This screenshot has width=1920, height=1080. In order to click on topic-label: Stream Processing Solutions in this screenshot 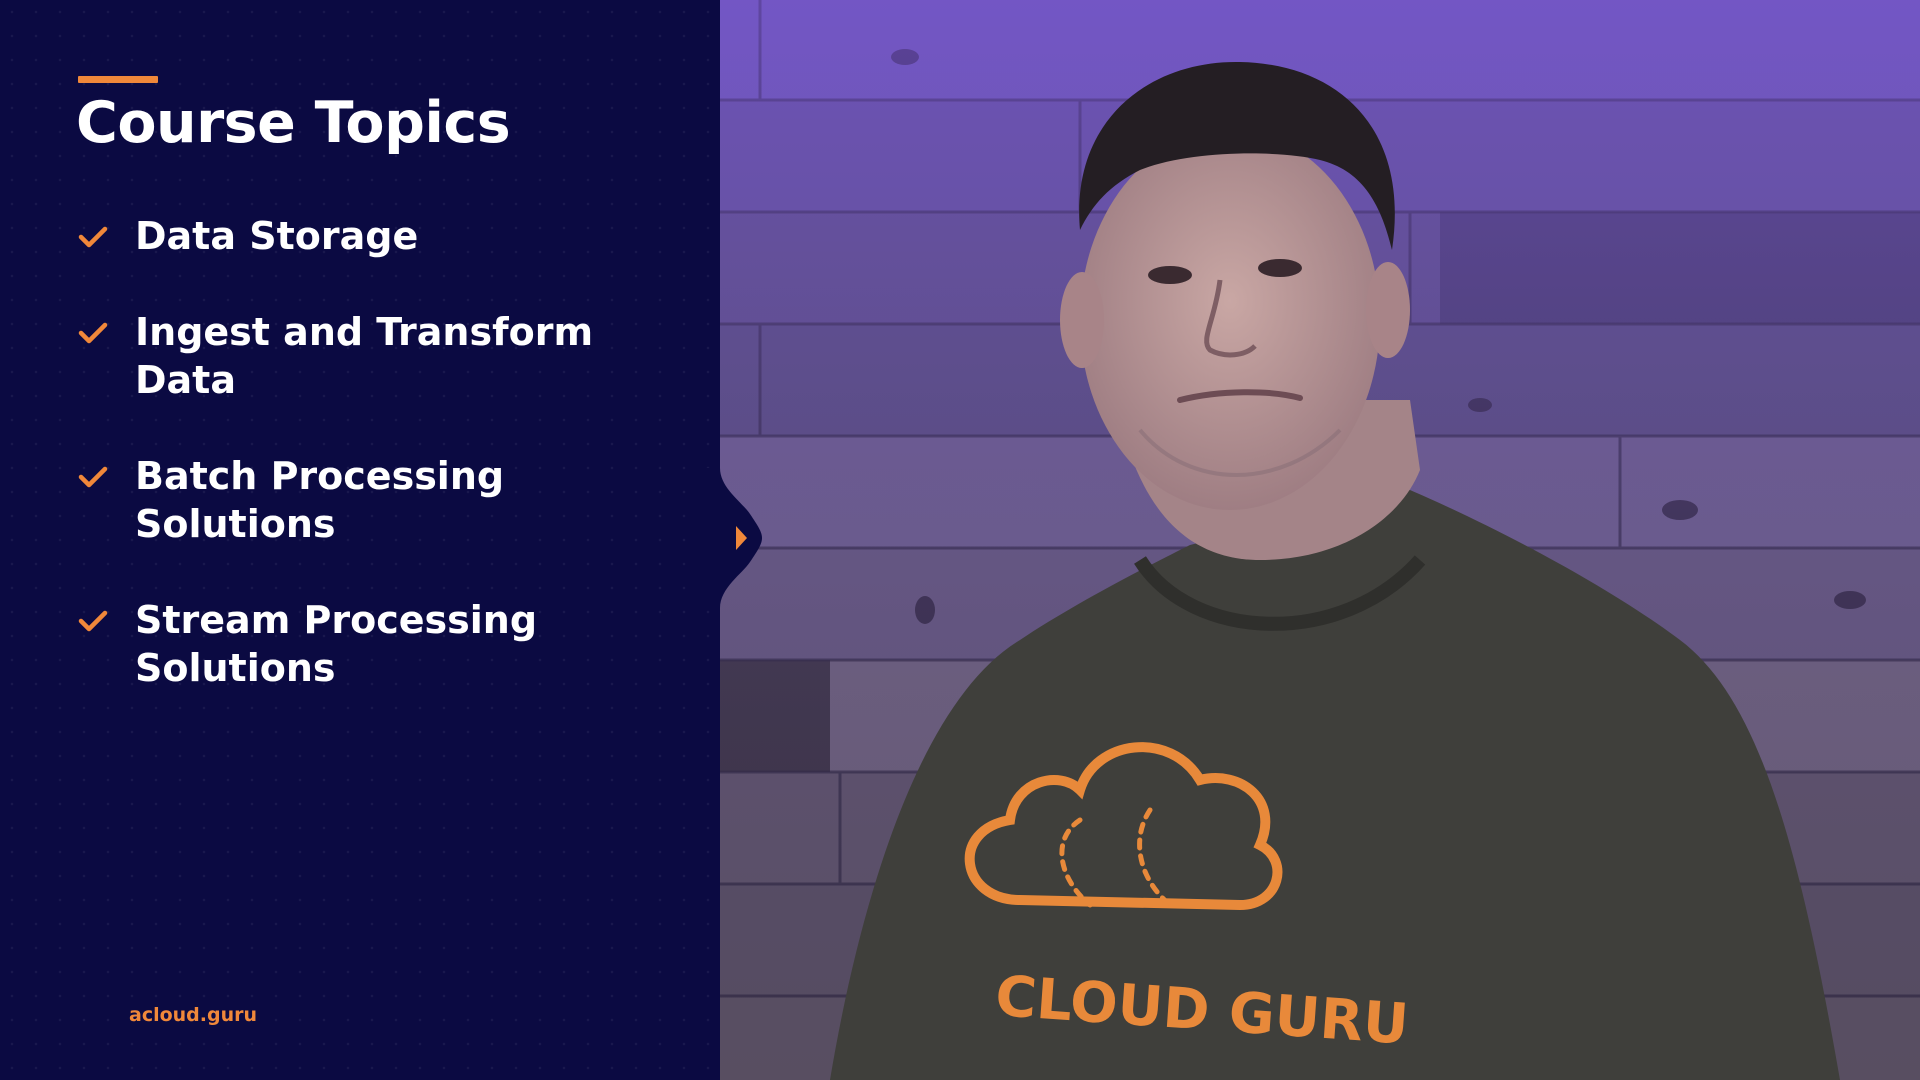, I will do `click(336, 644)`.